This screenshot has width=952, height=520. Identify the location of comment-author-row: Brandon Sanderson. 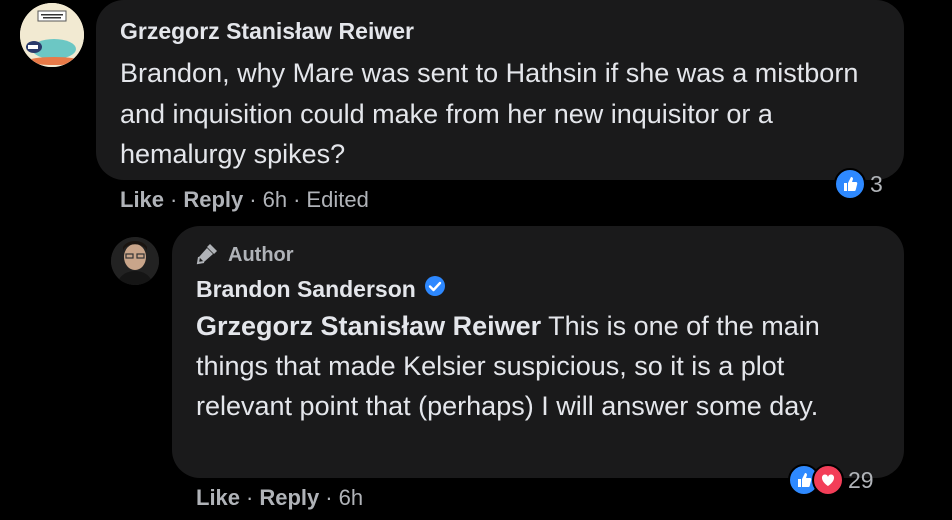
(321, 289).